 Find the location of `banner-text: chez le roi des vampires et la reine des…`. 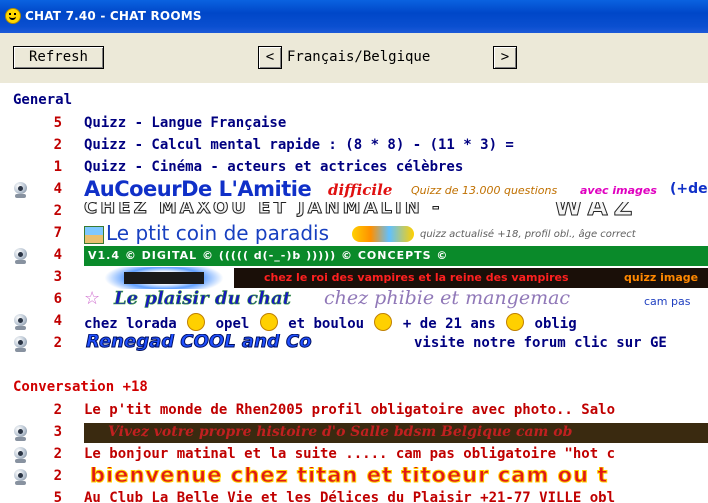

banner-text: chez le roi des vampires et la reine des… is located at coordinates (416, 277).